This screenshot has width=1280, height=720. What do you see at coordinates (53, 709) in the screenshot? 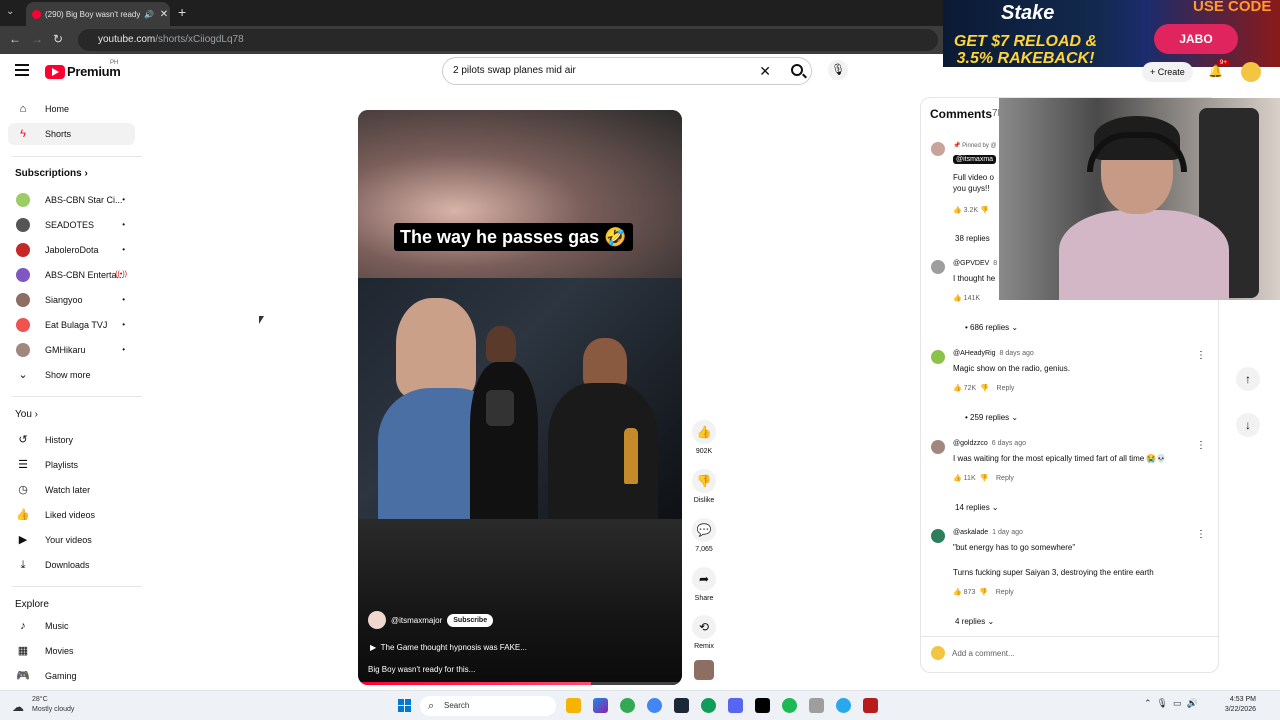
I see `weather-condition: Mostly cloudy` at bounding box center [53, 709].